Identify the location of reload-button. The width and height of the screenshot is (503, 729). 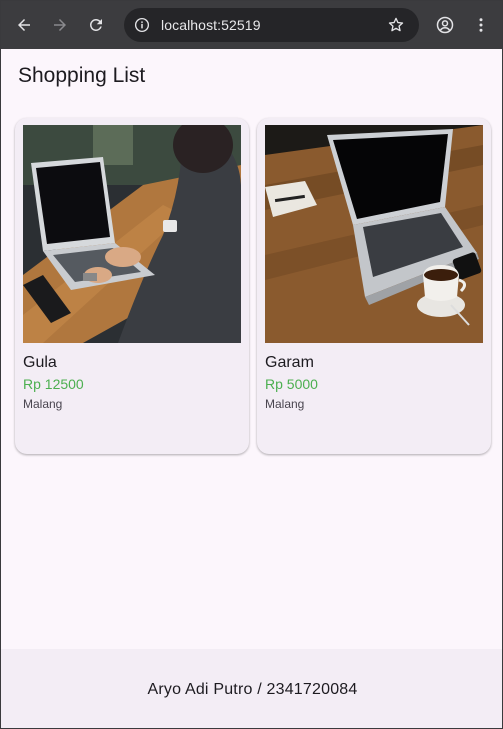
(96, 25).